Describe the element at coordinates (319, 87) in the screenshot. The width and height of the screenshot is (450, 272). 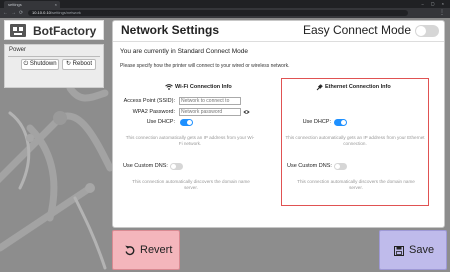
I see `plug-icon` at that location.